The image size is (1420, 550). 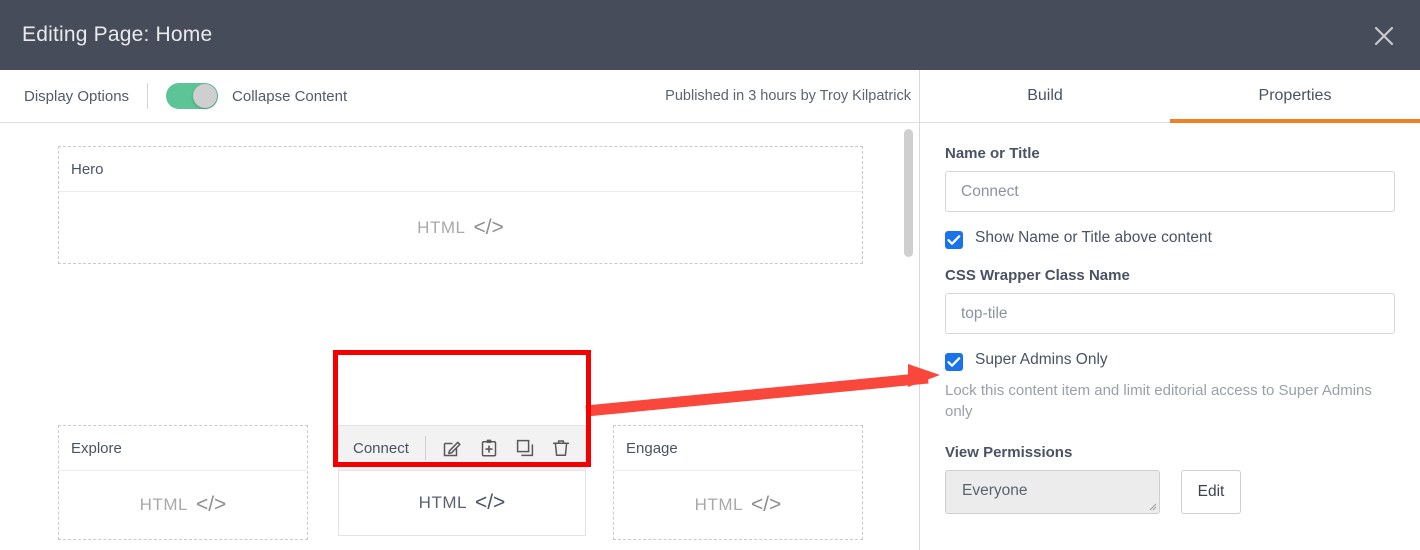 I want to click on collapse-content-label: Collapse Content, so click(x=290, y=96).